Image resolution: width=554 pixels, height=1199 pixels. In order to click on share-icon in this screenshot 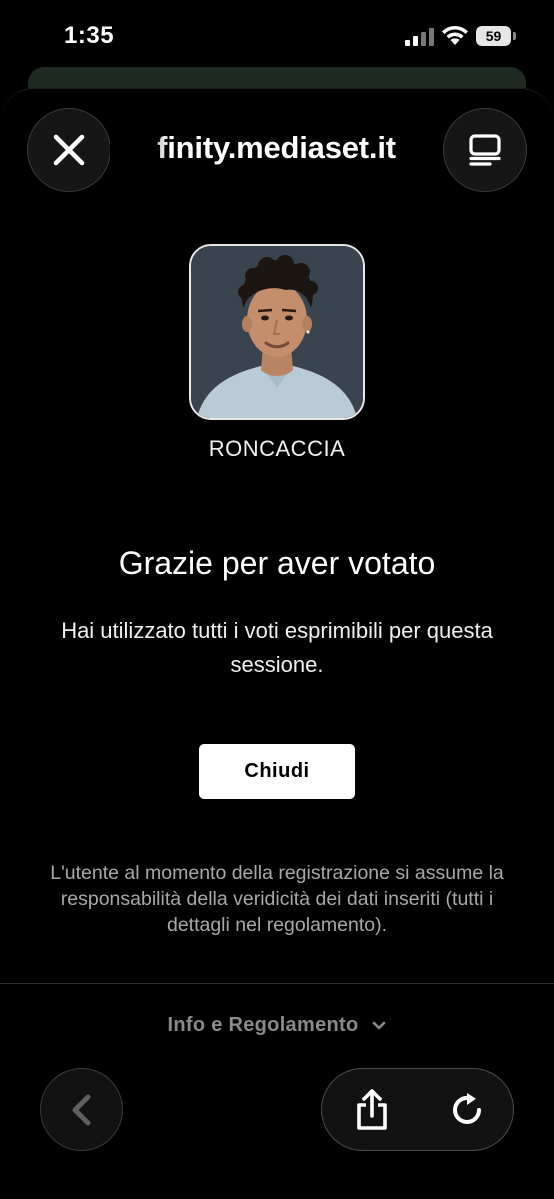, I will do `click(372, 1109)`.